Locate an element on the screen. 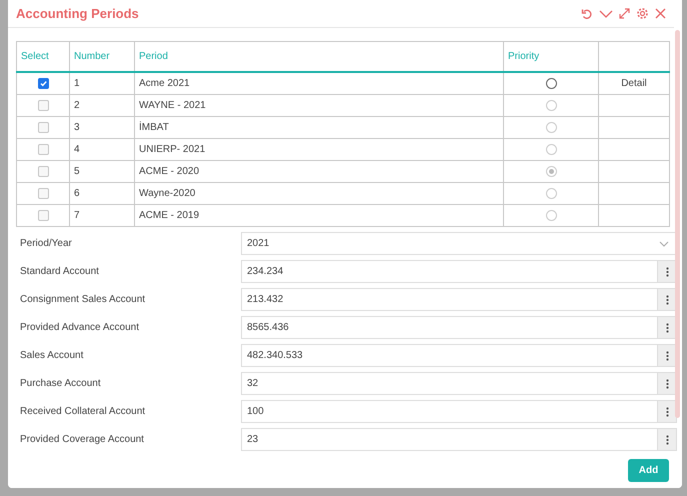 The height and width of the screenshot is (496, 687). table-cell: 2 is located at coordinates (77, 105).